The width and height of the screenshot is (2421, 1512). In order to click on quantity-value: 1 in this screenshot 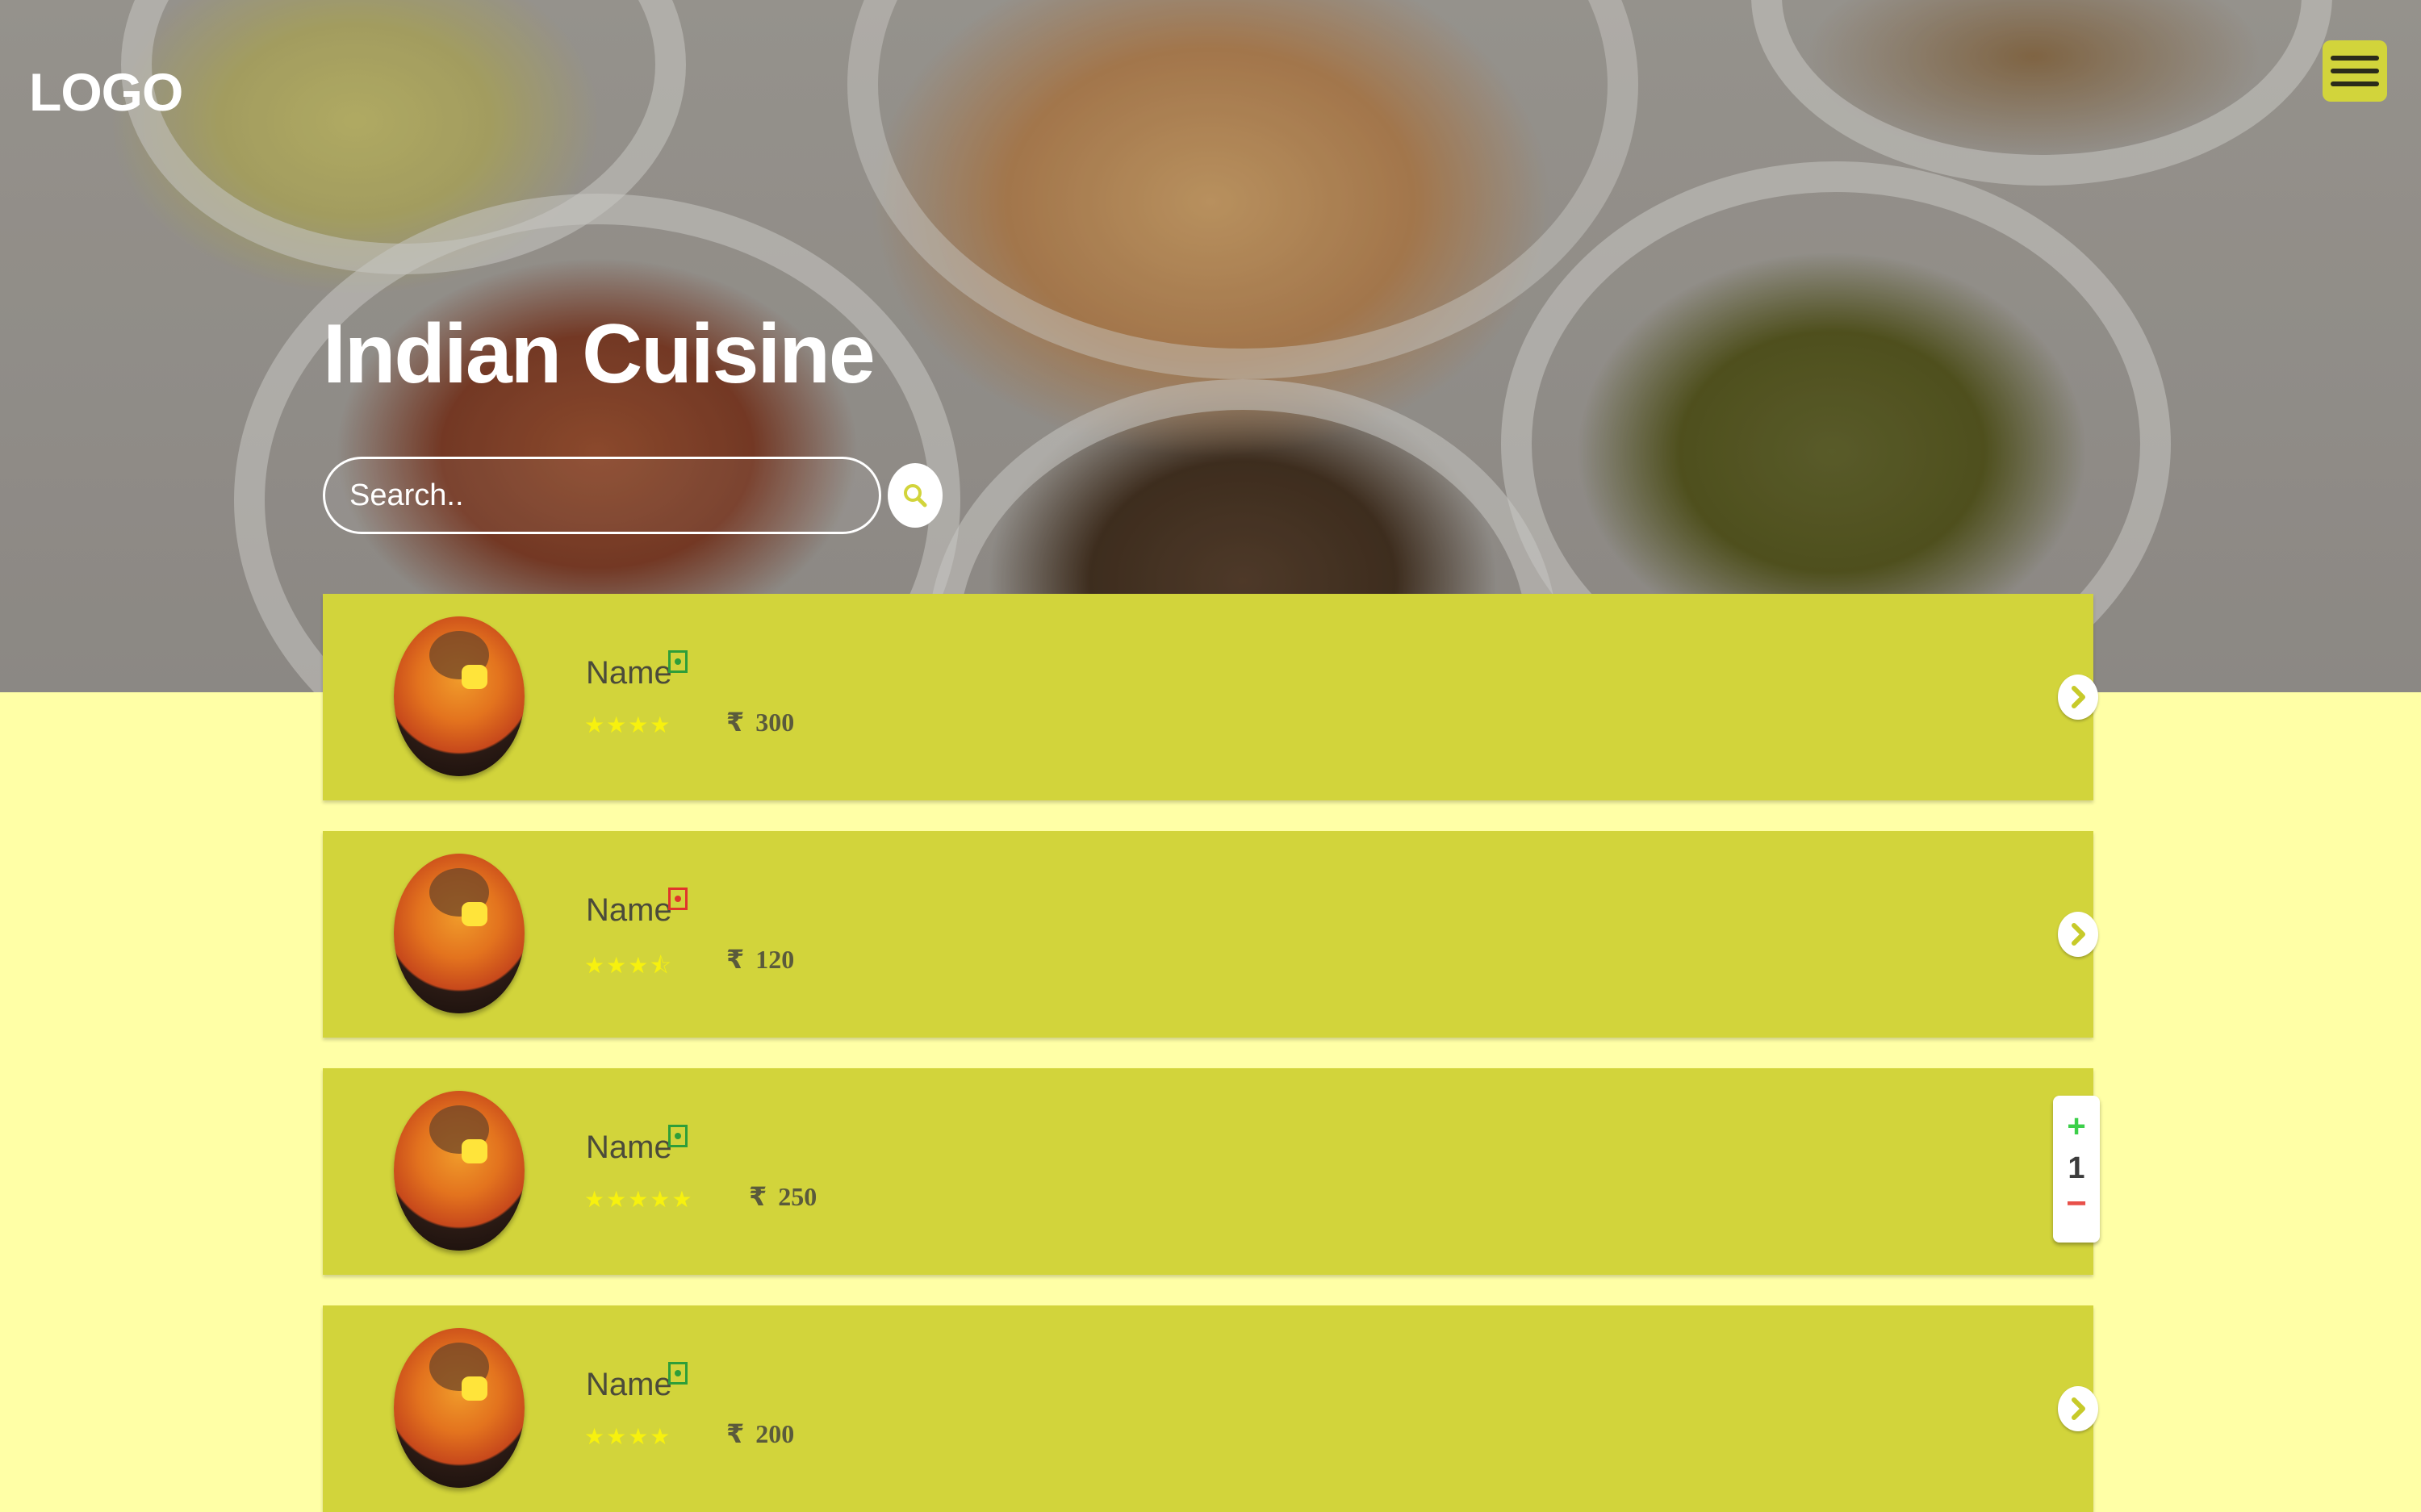, I will do `click(2076, 1168)`.